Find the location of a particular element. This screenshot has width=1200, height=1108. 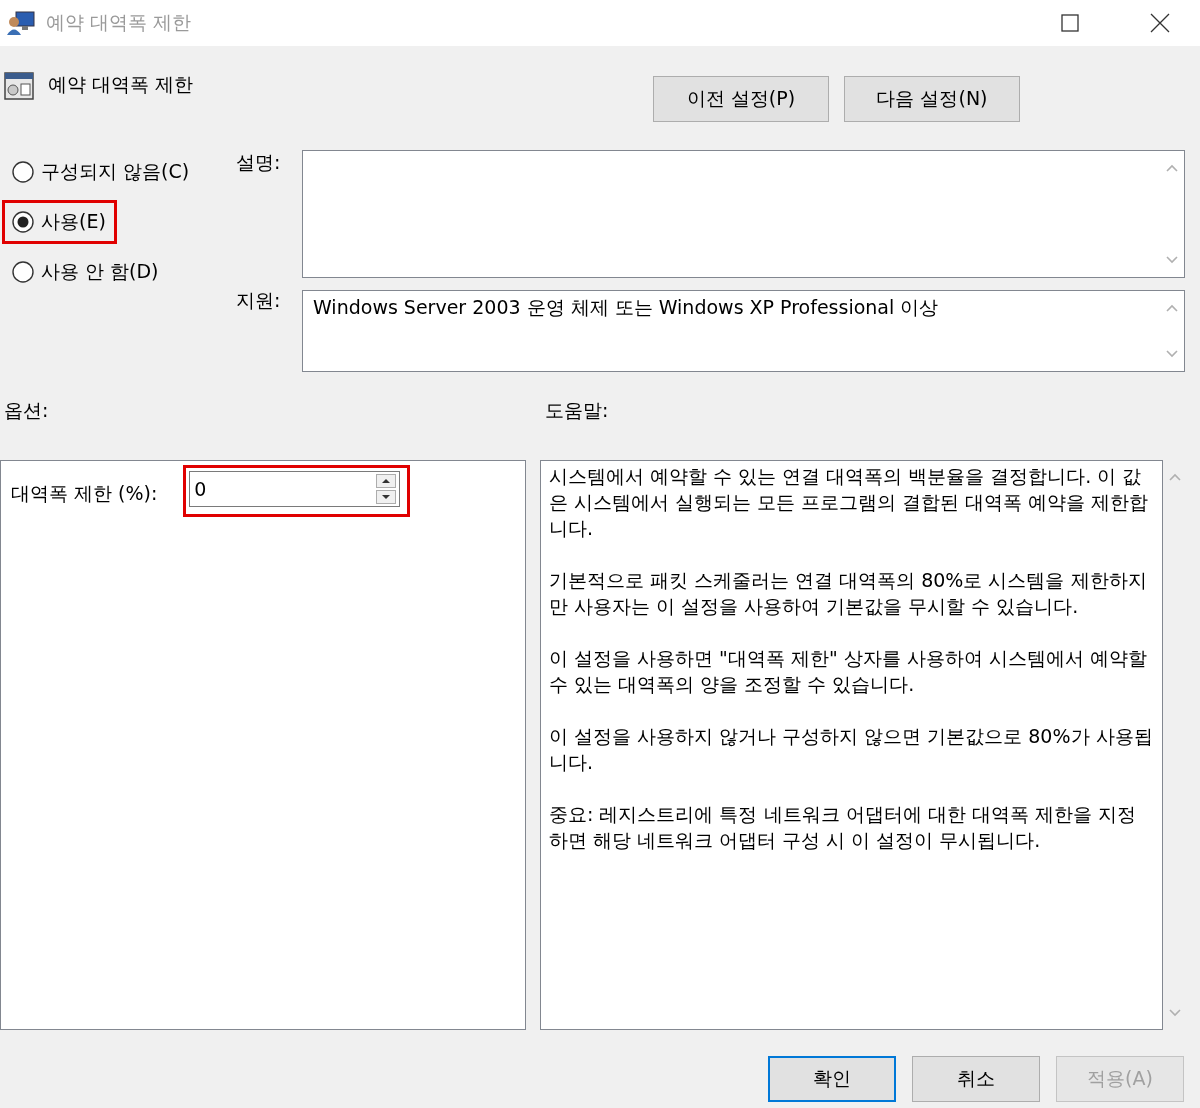

dialog-button: 확인 is located at coordinates (832, 1079).